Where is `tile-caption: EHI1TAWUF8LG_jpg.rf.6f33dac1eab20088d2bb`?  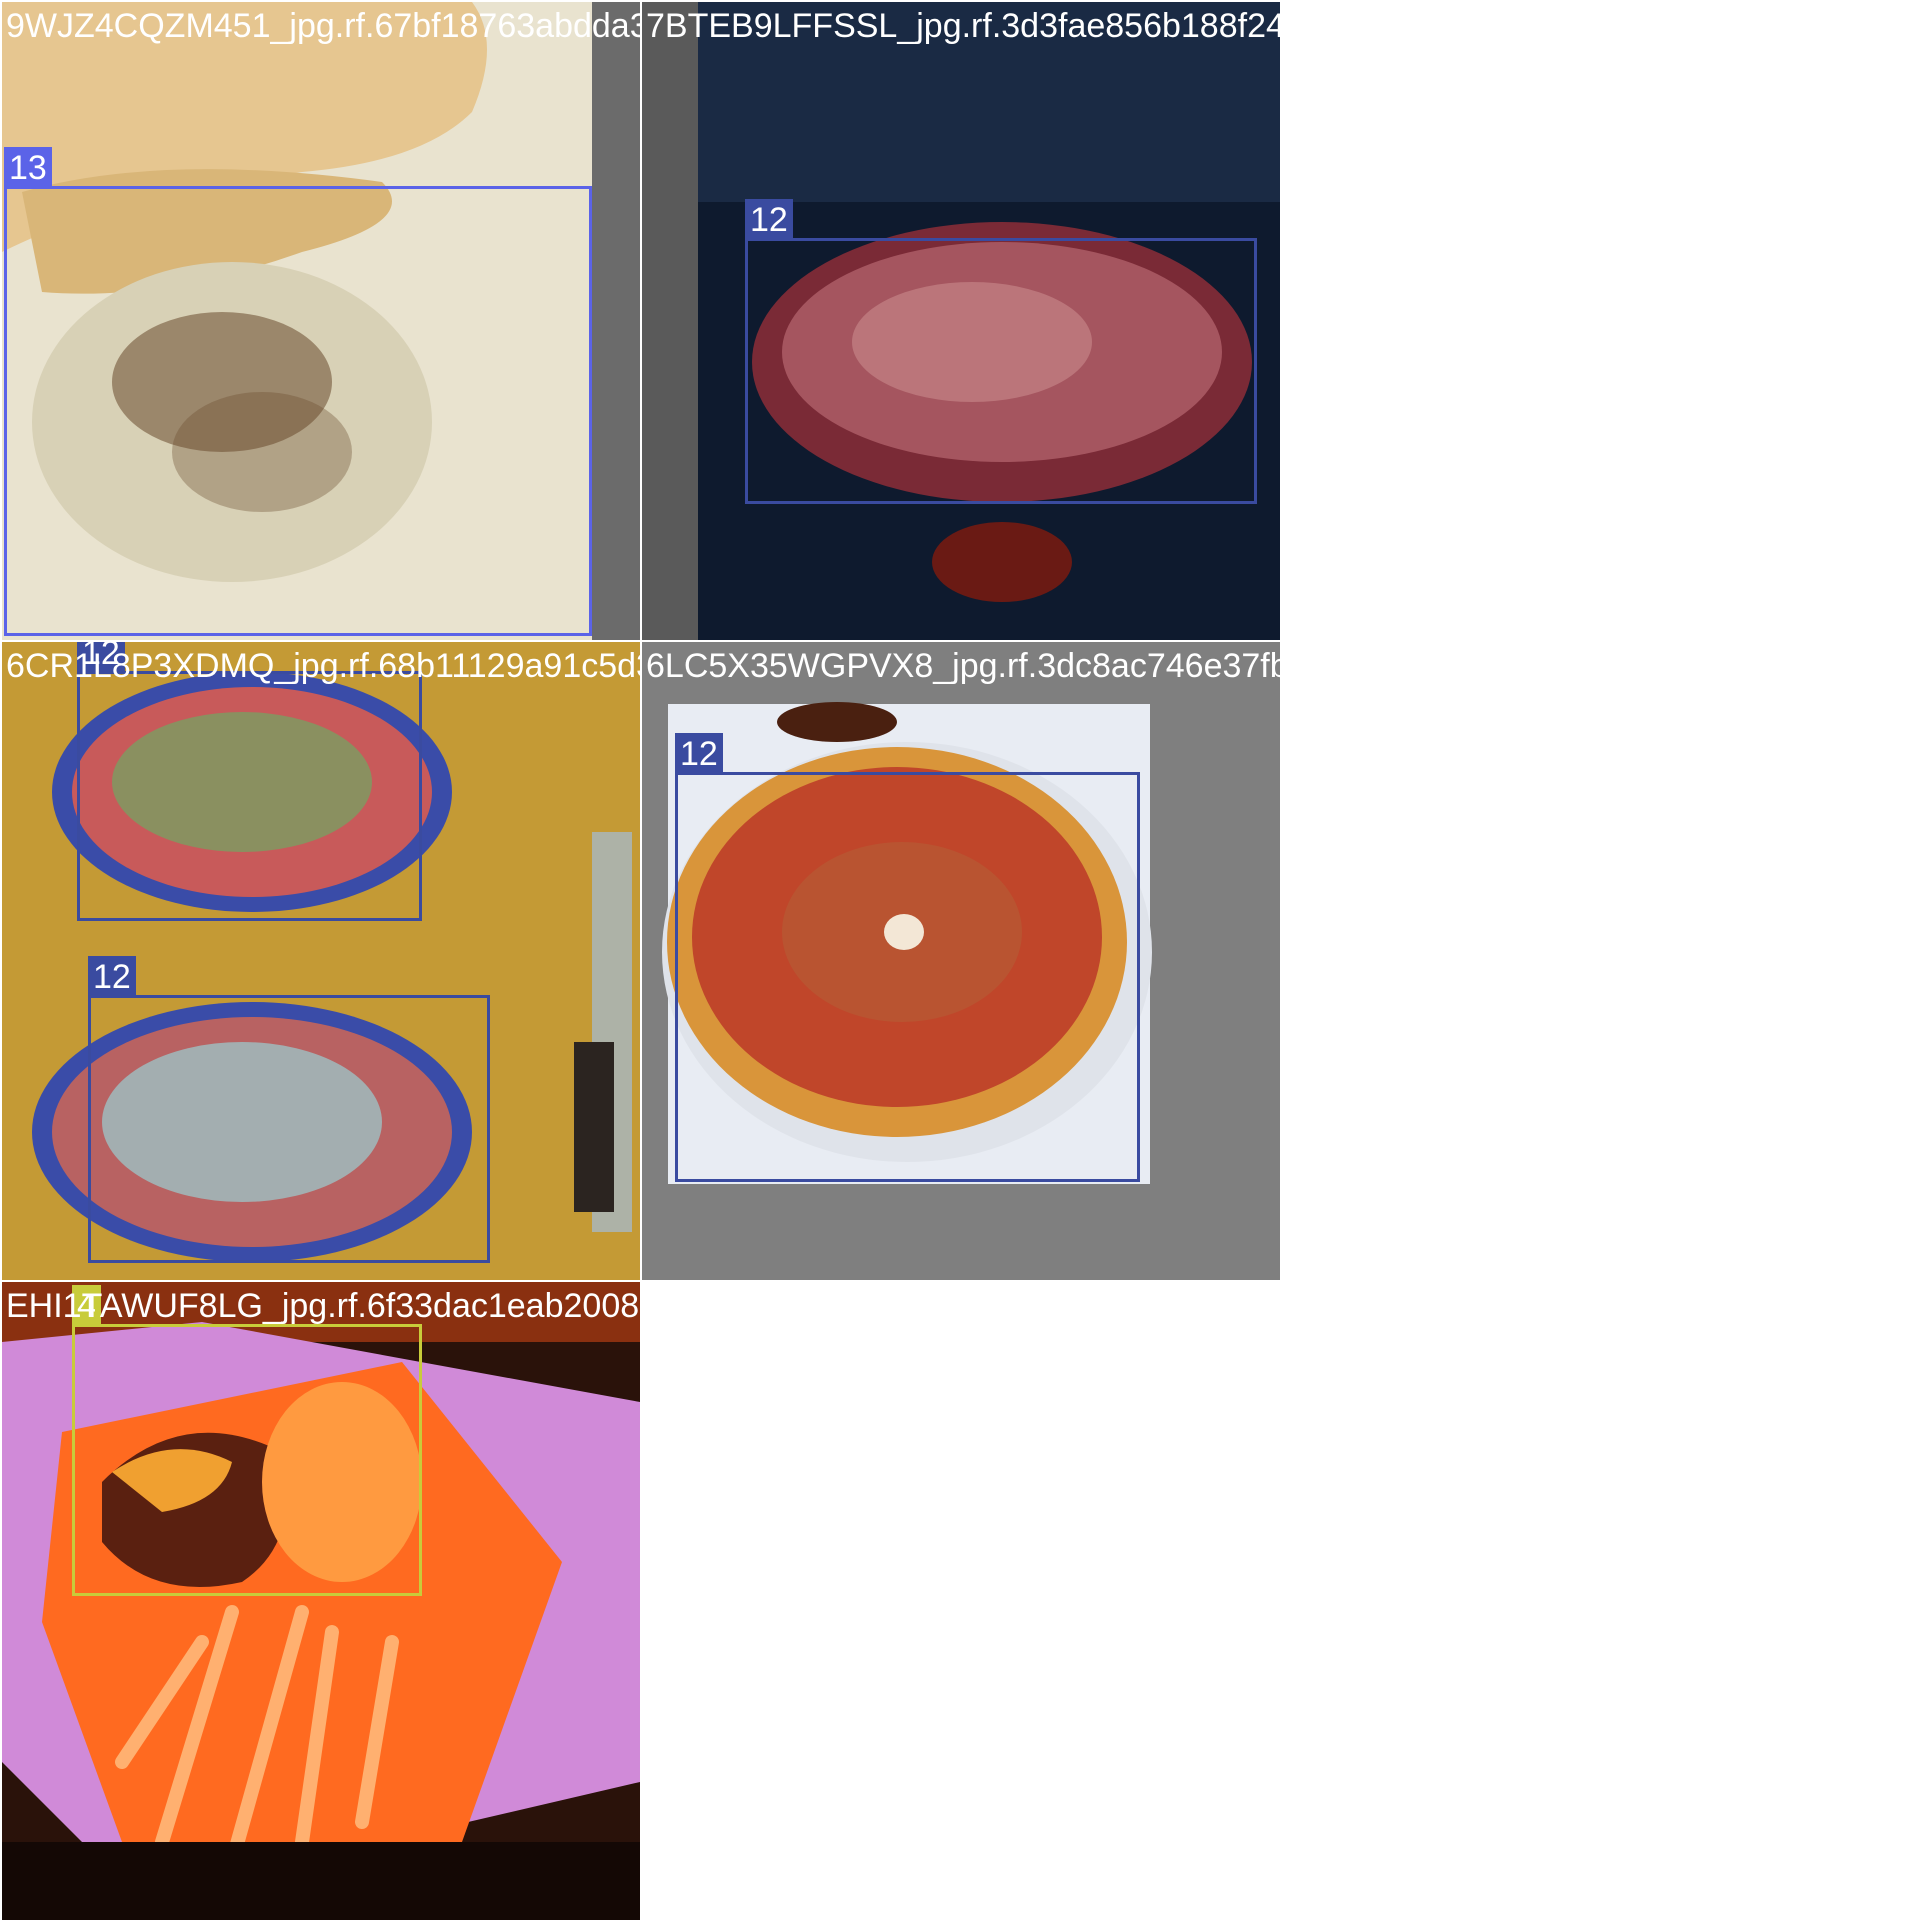
tile-caption: EHI1TAWUF8LG_jpg.rf.6f33dac1eab20088d2bb is located at coordinates (323, 1306).